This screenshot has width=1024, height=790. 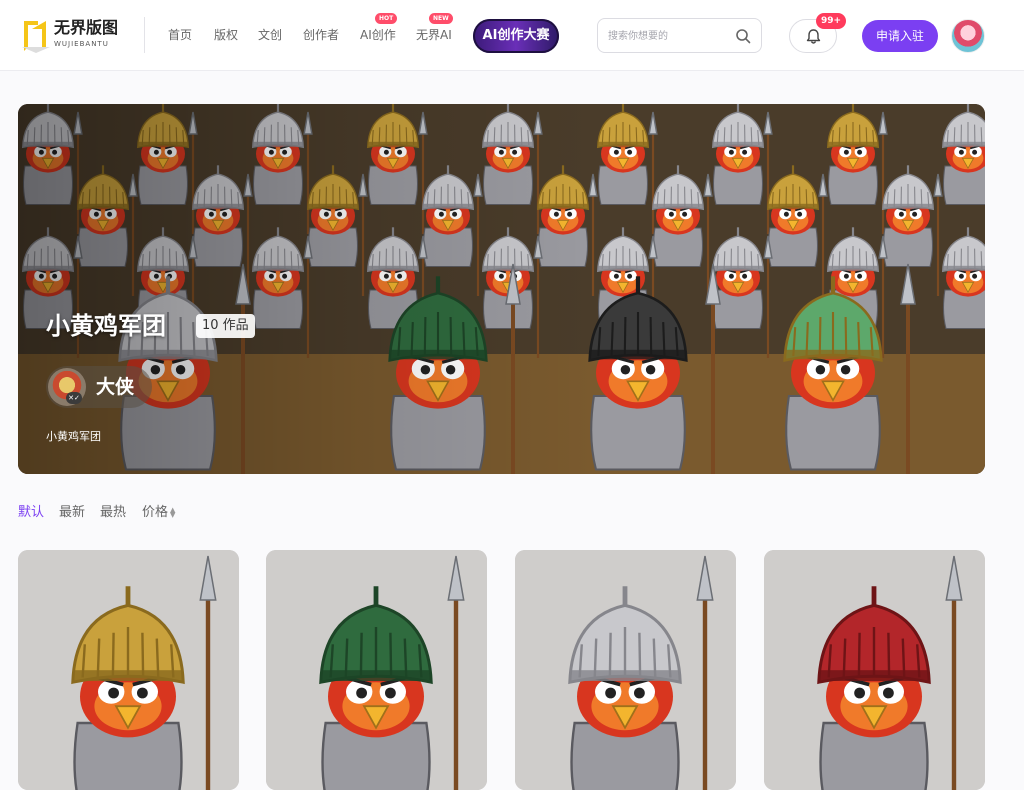 What do you see at coordinates (106, 326) in the screenshot?
I see `collection-title: 小黄鸡军团` at bounding box center [106, 326].